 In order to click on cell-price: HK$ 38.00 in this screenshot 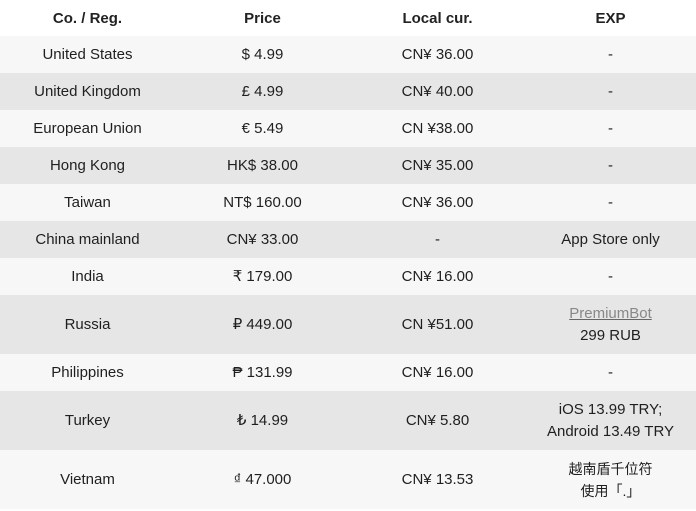, I will do `click(262, 165)`.